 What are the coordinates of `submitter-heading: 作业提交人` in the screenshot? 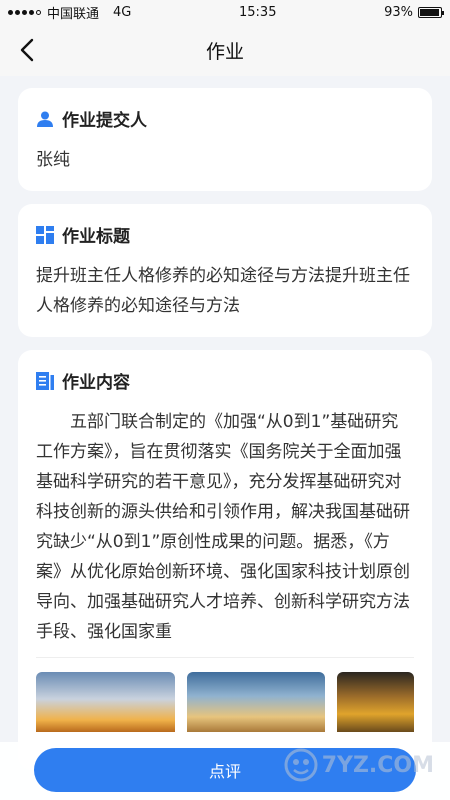 It's located at (104, 121).